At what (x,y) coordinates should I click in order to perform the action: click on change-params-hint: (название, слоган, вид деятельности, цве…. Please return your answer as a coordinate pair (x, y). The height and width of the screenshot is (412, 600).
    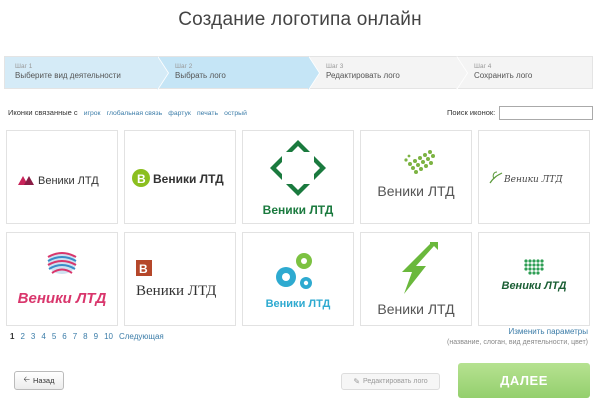
    Looking at the image, I should click on (517, 342).